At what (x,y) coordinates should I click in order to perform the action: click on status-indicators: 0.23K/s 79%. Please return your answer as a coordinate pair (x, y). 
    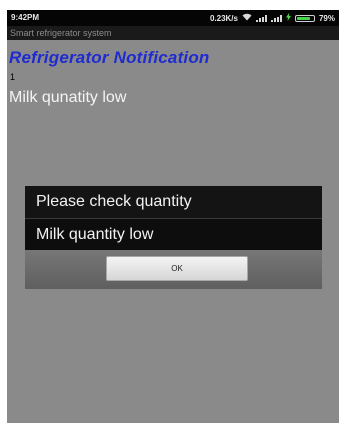
    Looking at the image, I should click on (272, 18).